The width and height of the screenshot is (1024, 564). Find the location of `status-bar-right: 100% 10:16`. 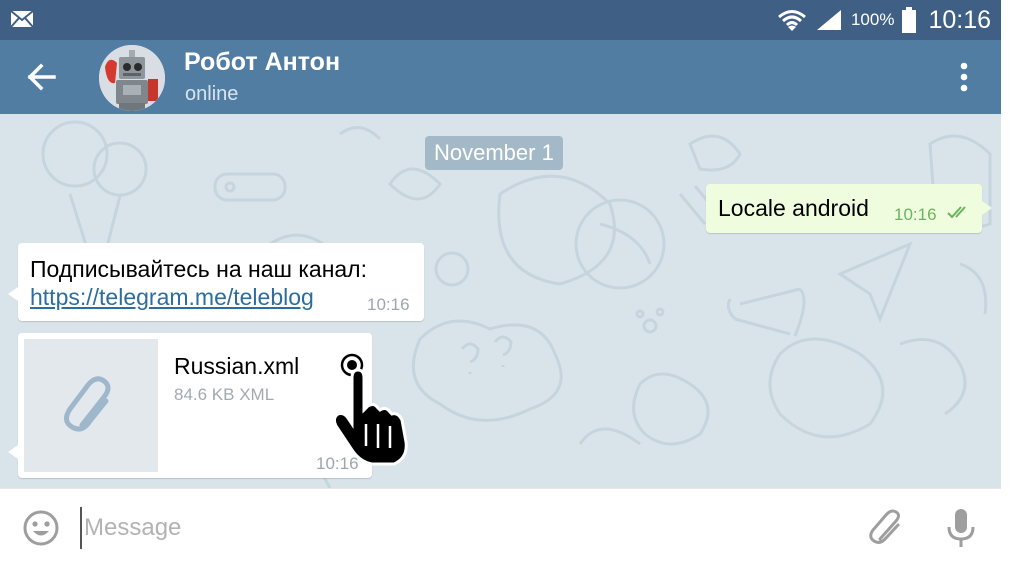

status-bar-right: 100% 10:16 is located at coordinates (884, 20).